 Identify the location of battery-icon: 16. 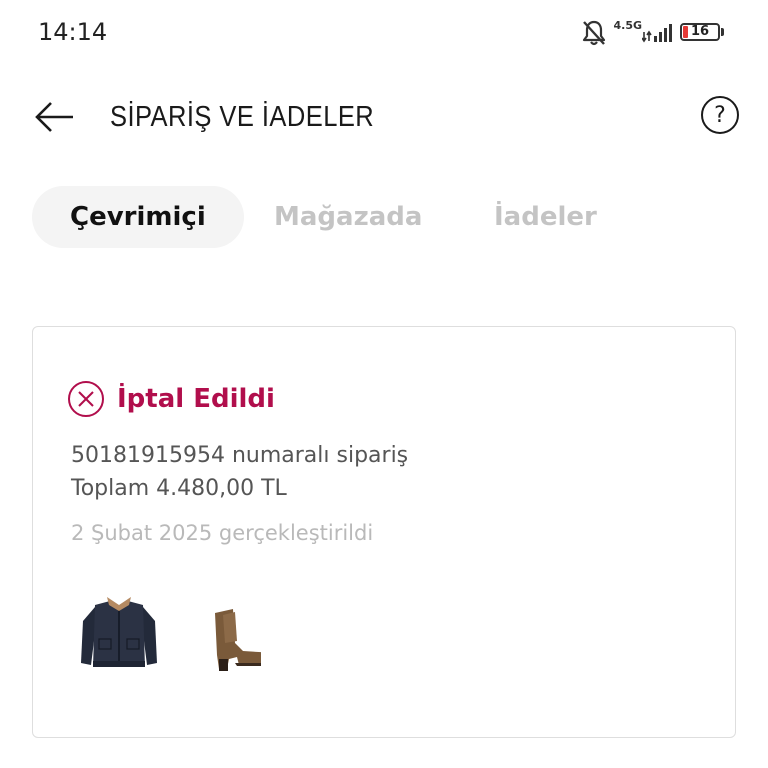
(702, 33).